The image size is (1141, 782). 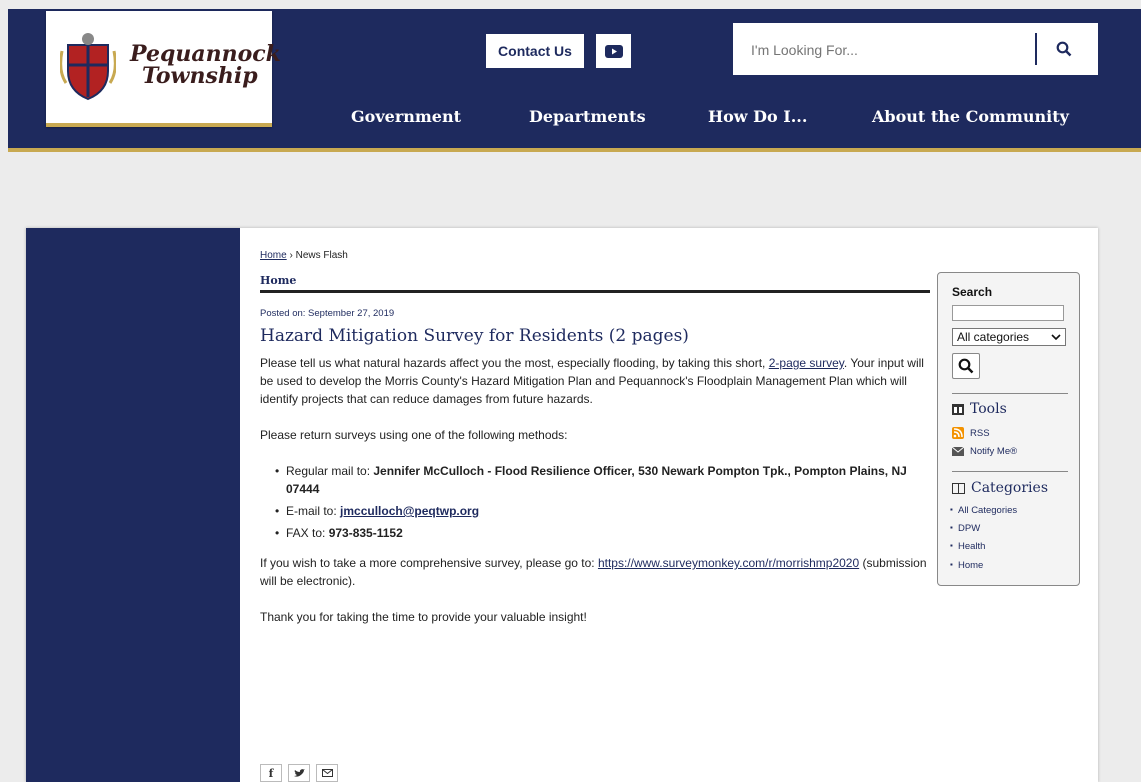 What do you see at coordinates (980, 433) in the screenshot?
I see `rss-link-text: RSS` at bounding box center [980, 433].